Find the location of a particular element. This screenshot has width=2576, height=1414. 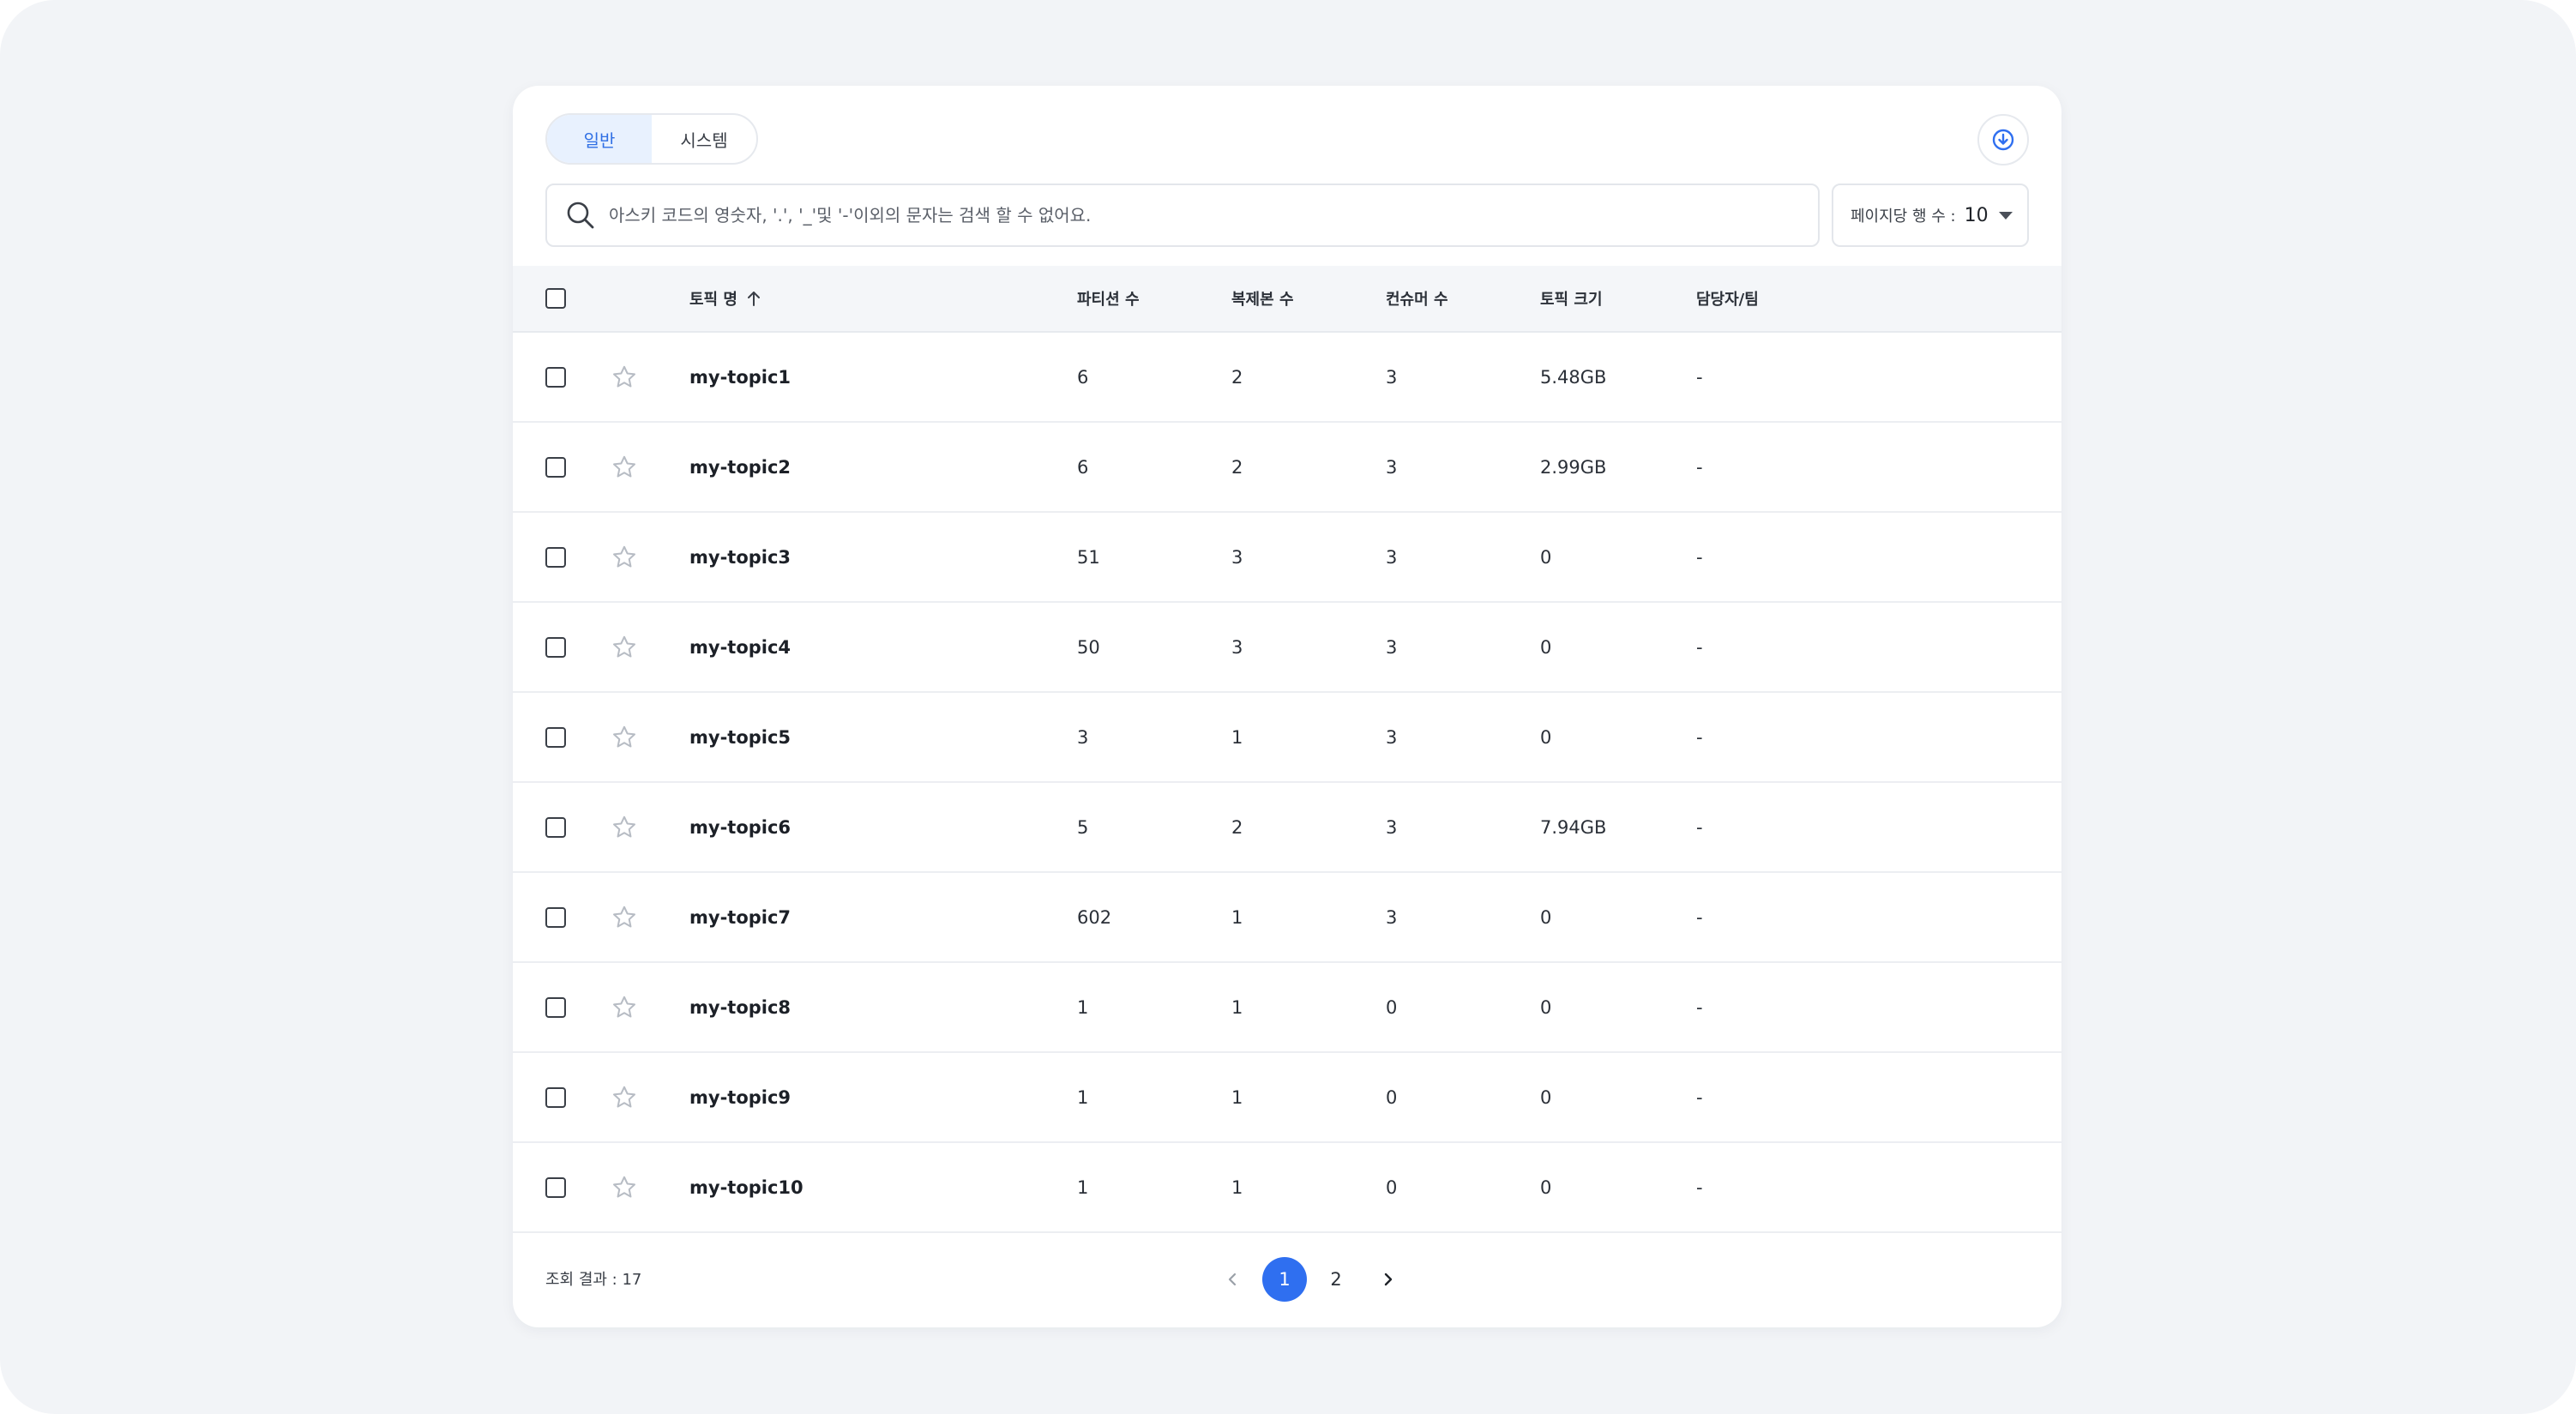

table-row: my-topic9 1 1 0 0 - is located at coordinates (1287, 1098).